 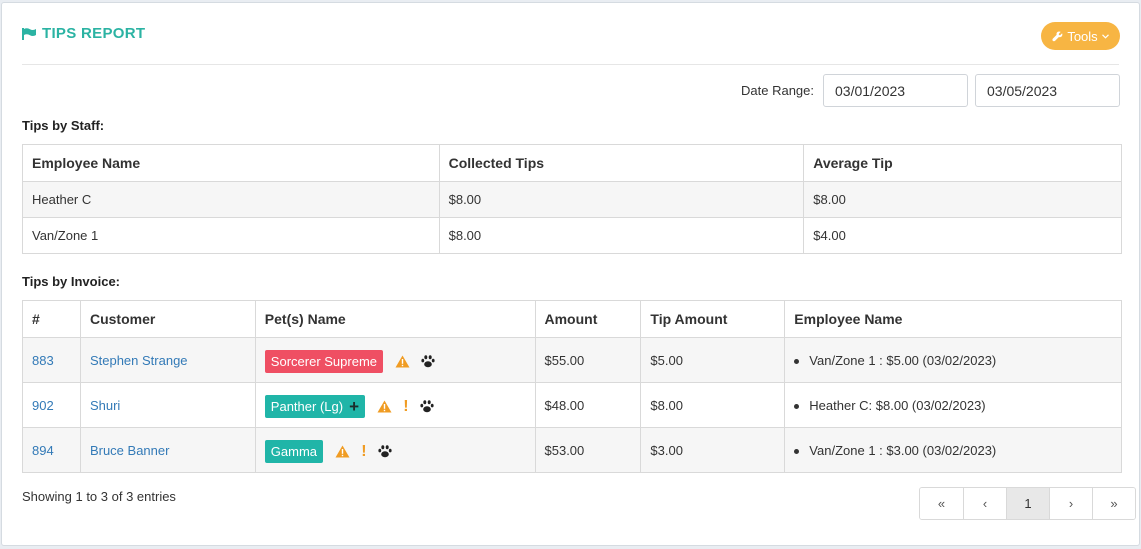 I want to click on tools-label: Tools, so click(x=1082, y=36).